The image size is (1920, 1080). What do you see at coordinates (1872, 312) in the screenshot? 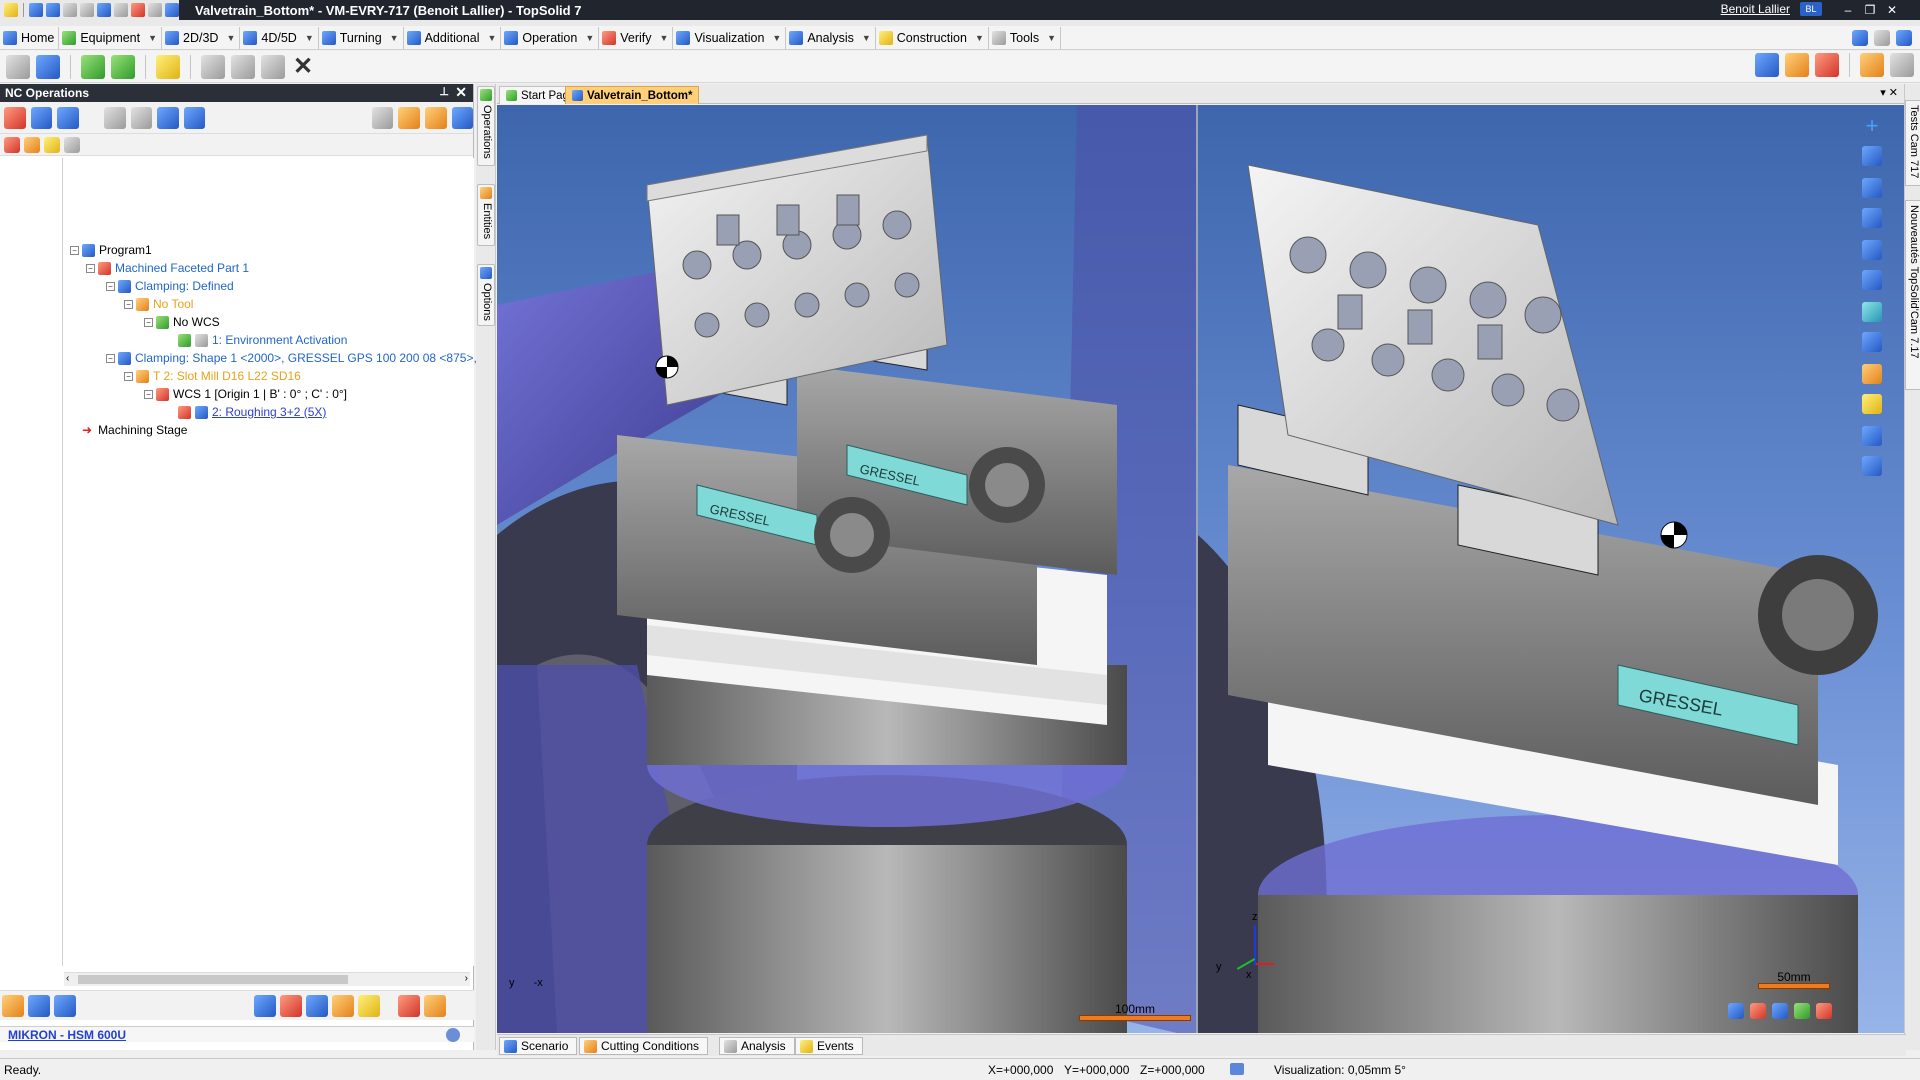
I see `zoom-icon` at bounding box center [1872, 312].